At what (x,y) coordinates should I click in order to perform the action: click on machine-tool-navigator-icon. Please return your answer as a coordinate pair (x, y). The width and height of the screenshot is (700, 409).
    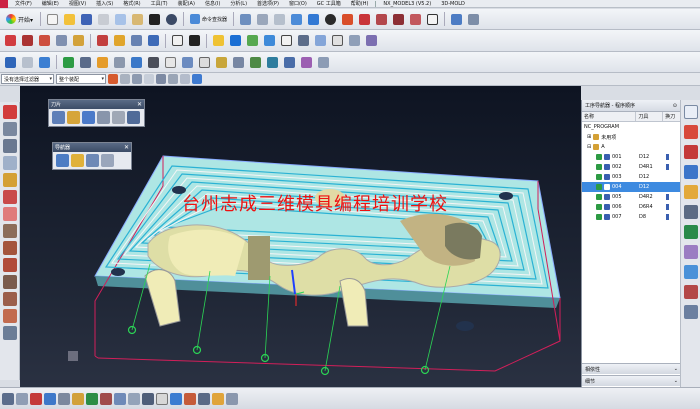
    Looking at the image, I should click on (690, 172).